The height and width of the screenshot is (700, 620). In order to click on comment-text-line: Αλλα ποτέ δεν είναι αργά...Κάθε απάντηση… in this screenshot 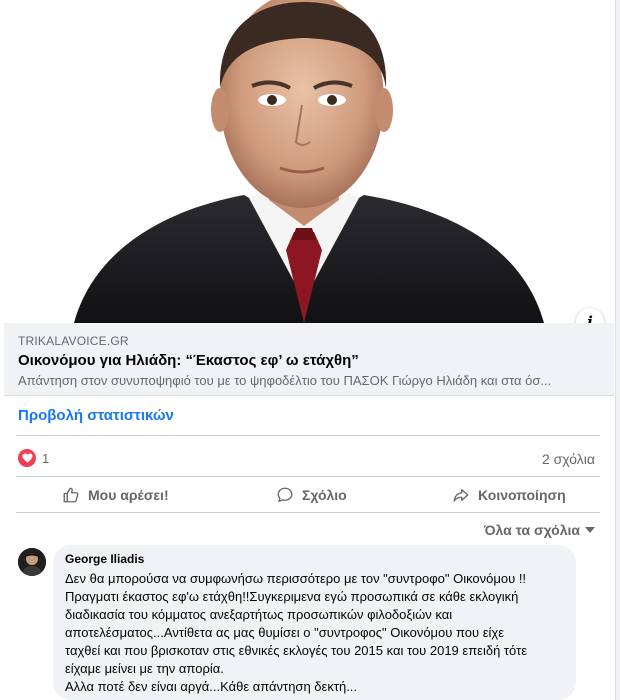, I will do `click(211, 686)`.